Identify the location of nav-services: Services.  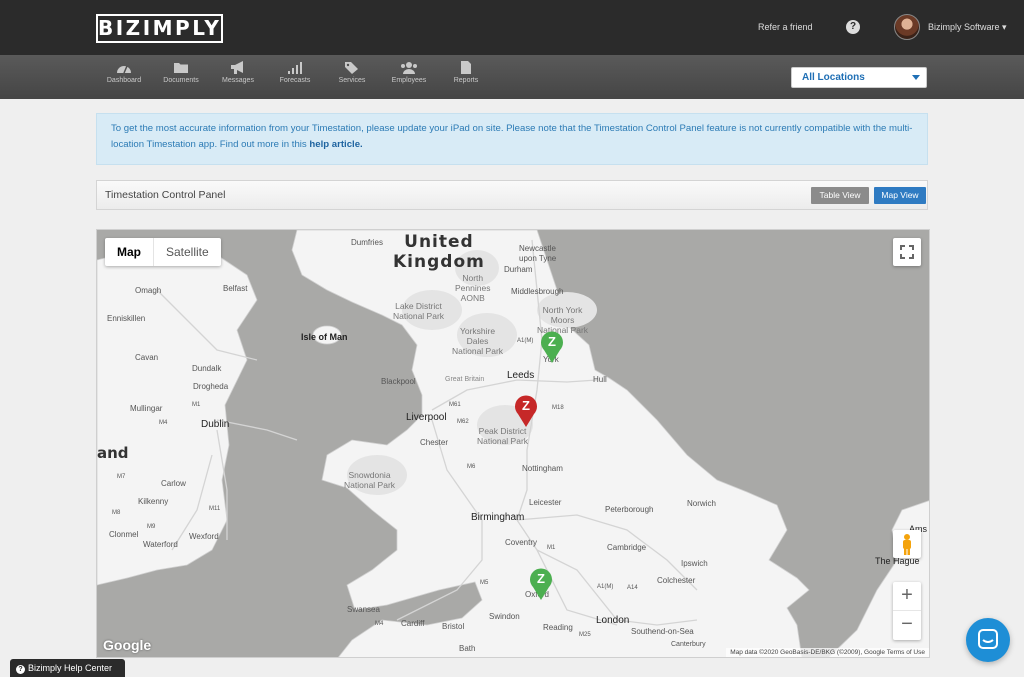
(352, 72).